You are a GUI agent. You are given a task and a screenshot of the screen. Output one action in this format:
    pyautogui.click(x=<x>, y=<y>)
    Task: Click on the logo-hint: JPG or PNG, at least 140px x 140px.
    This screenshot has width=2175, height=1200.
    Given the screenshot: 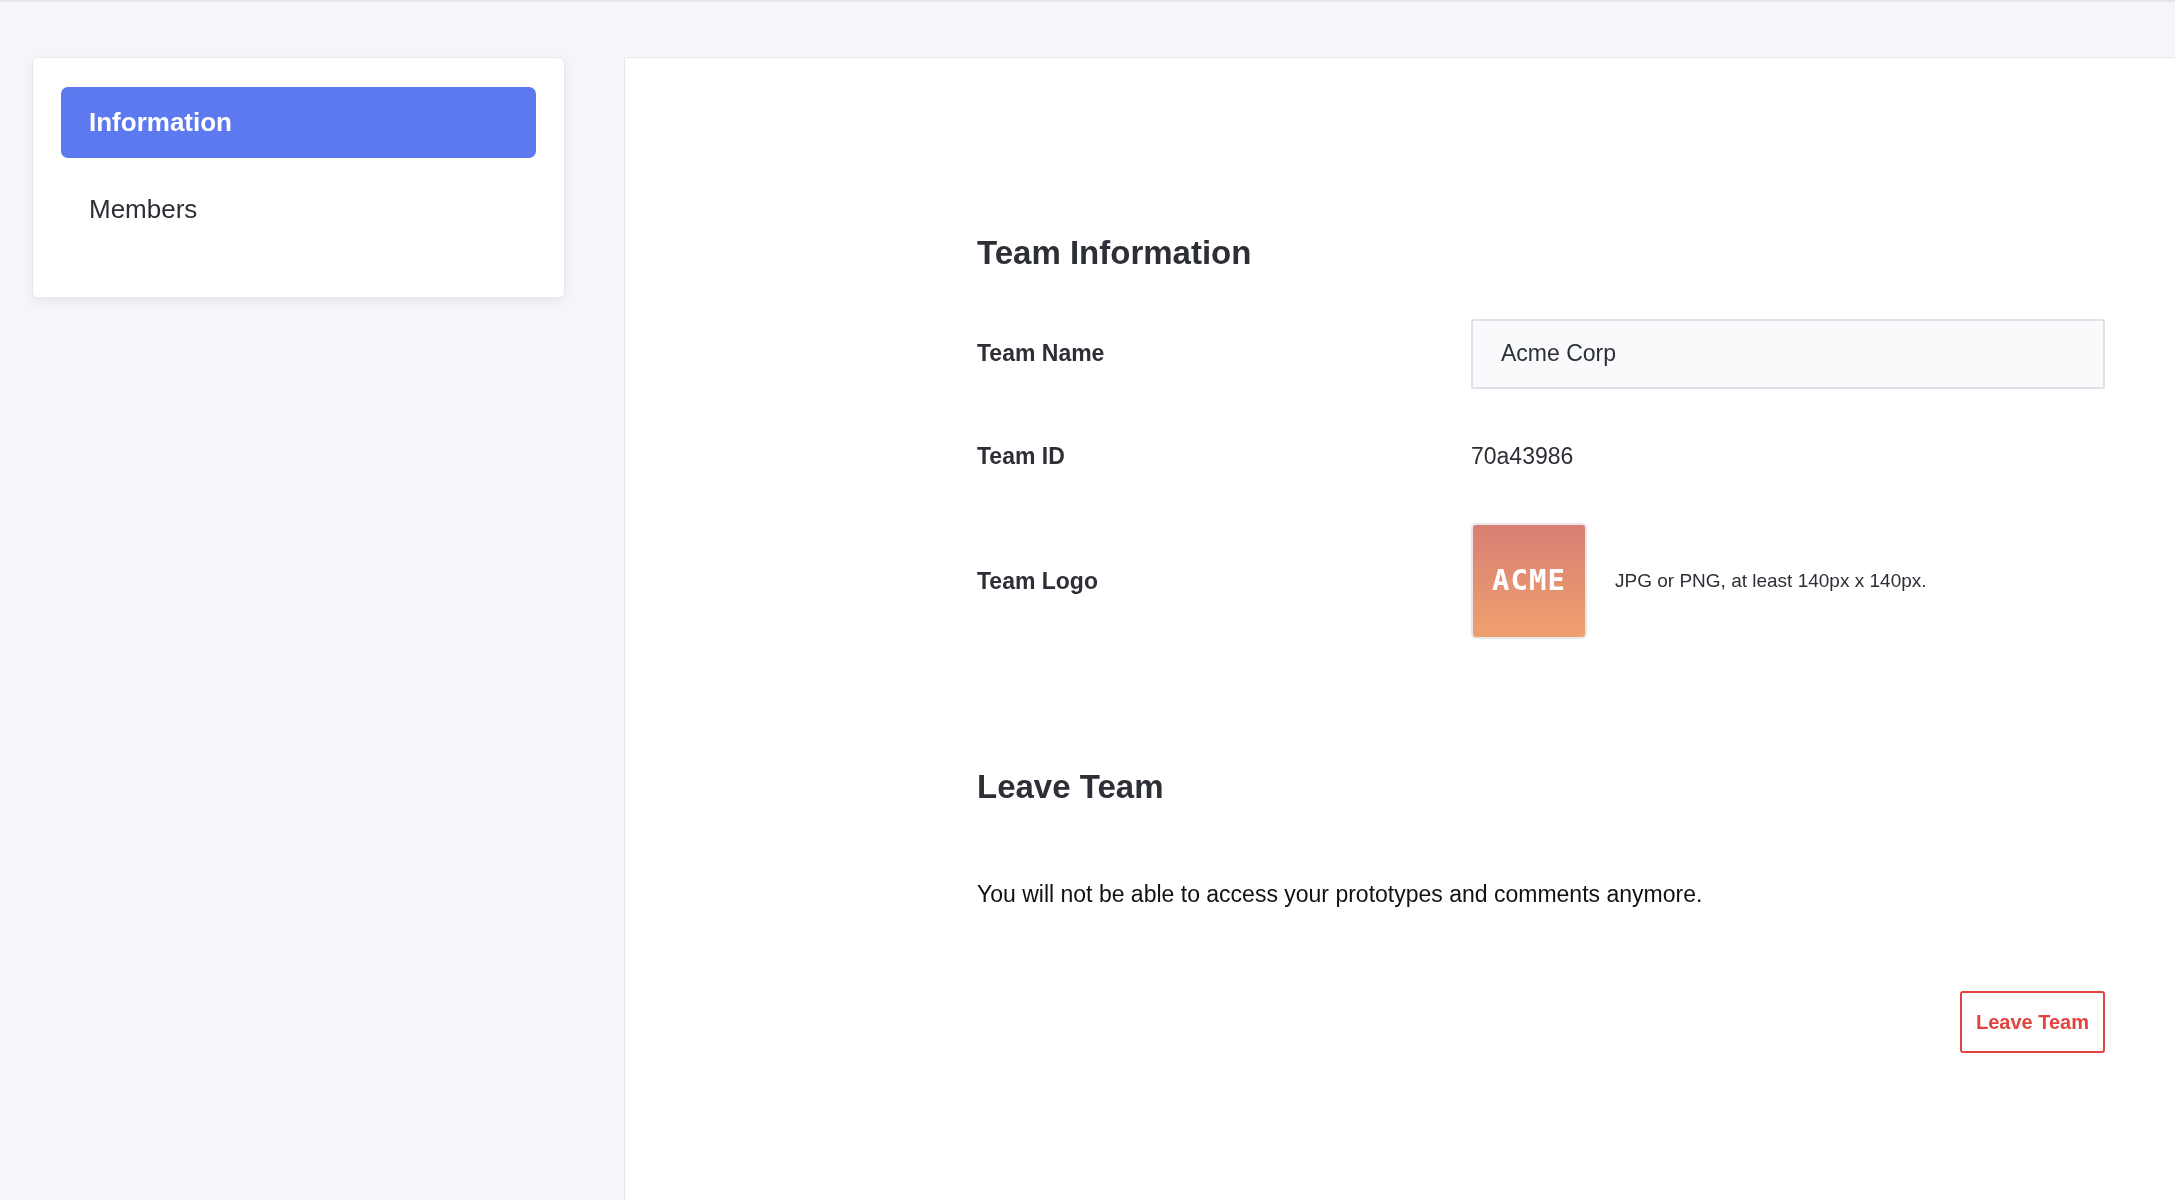 What is the action you would take?
    pyautogui.click(x=1771, y=580)
    